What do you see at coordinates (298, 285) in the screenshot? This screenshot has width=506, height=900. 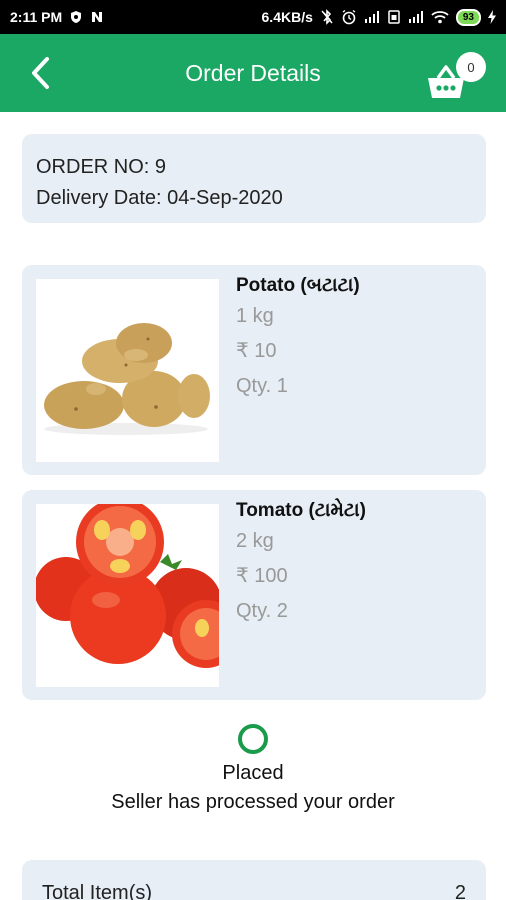 I see `item-name: Potato (બટાટા)` at bounding box center [298, 285].